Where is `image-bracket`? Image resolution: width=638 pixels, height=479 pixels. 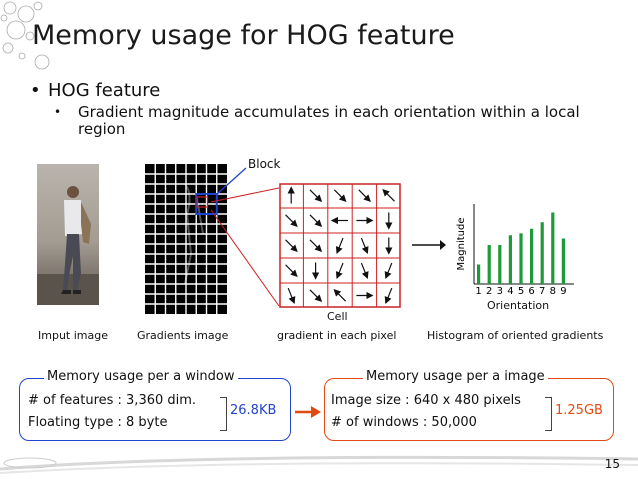
image-bracket is located at coordinates (548, 414).